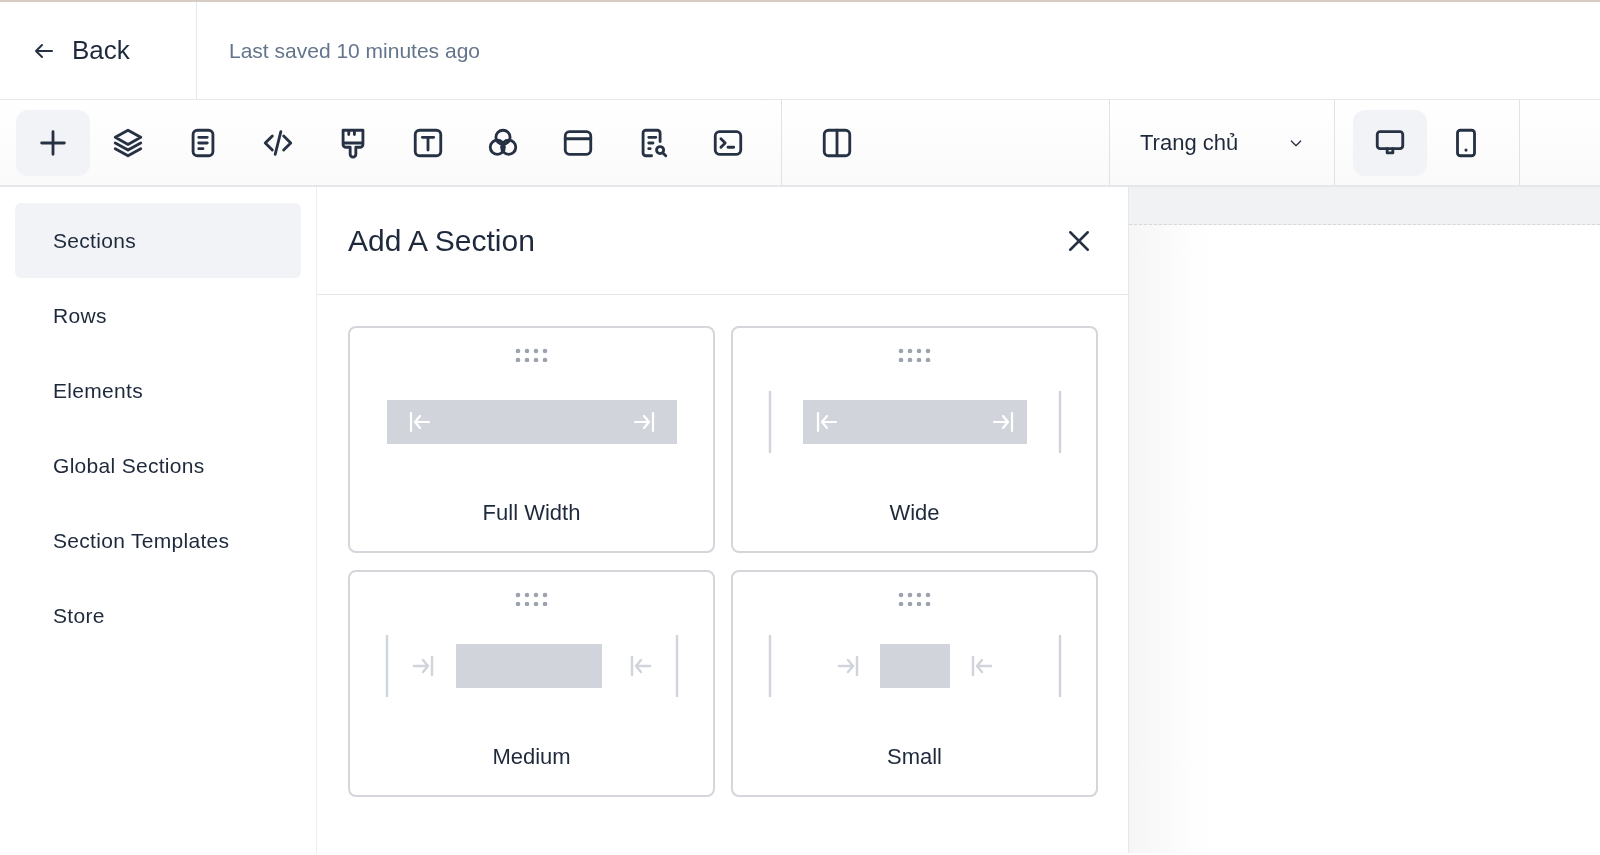 This screenshot has height=855, width=1600. What do you see at coordinates (158, 615) in the screenshot?
I see `sidebar-item: Store` at bounding box center [158, 615].